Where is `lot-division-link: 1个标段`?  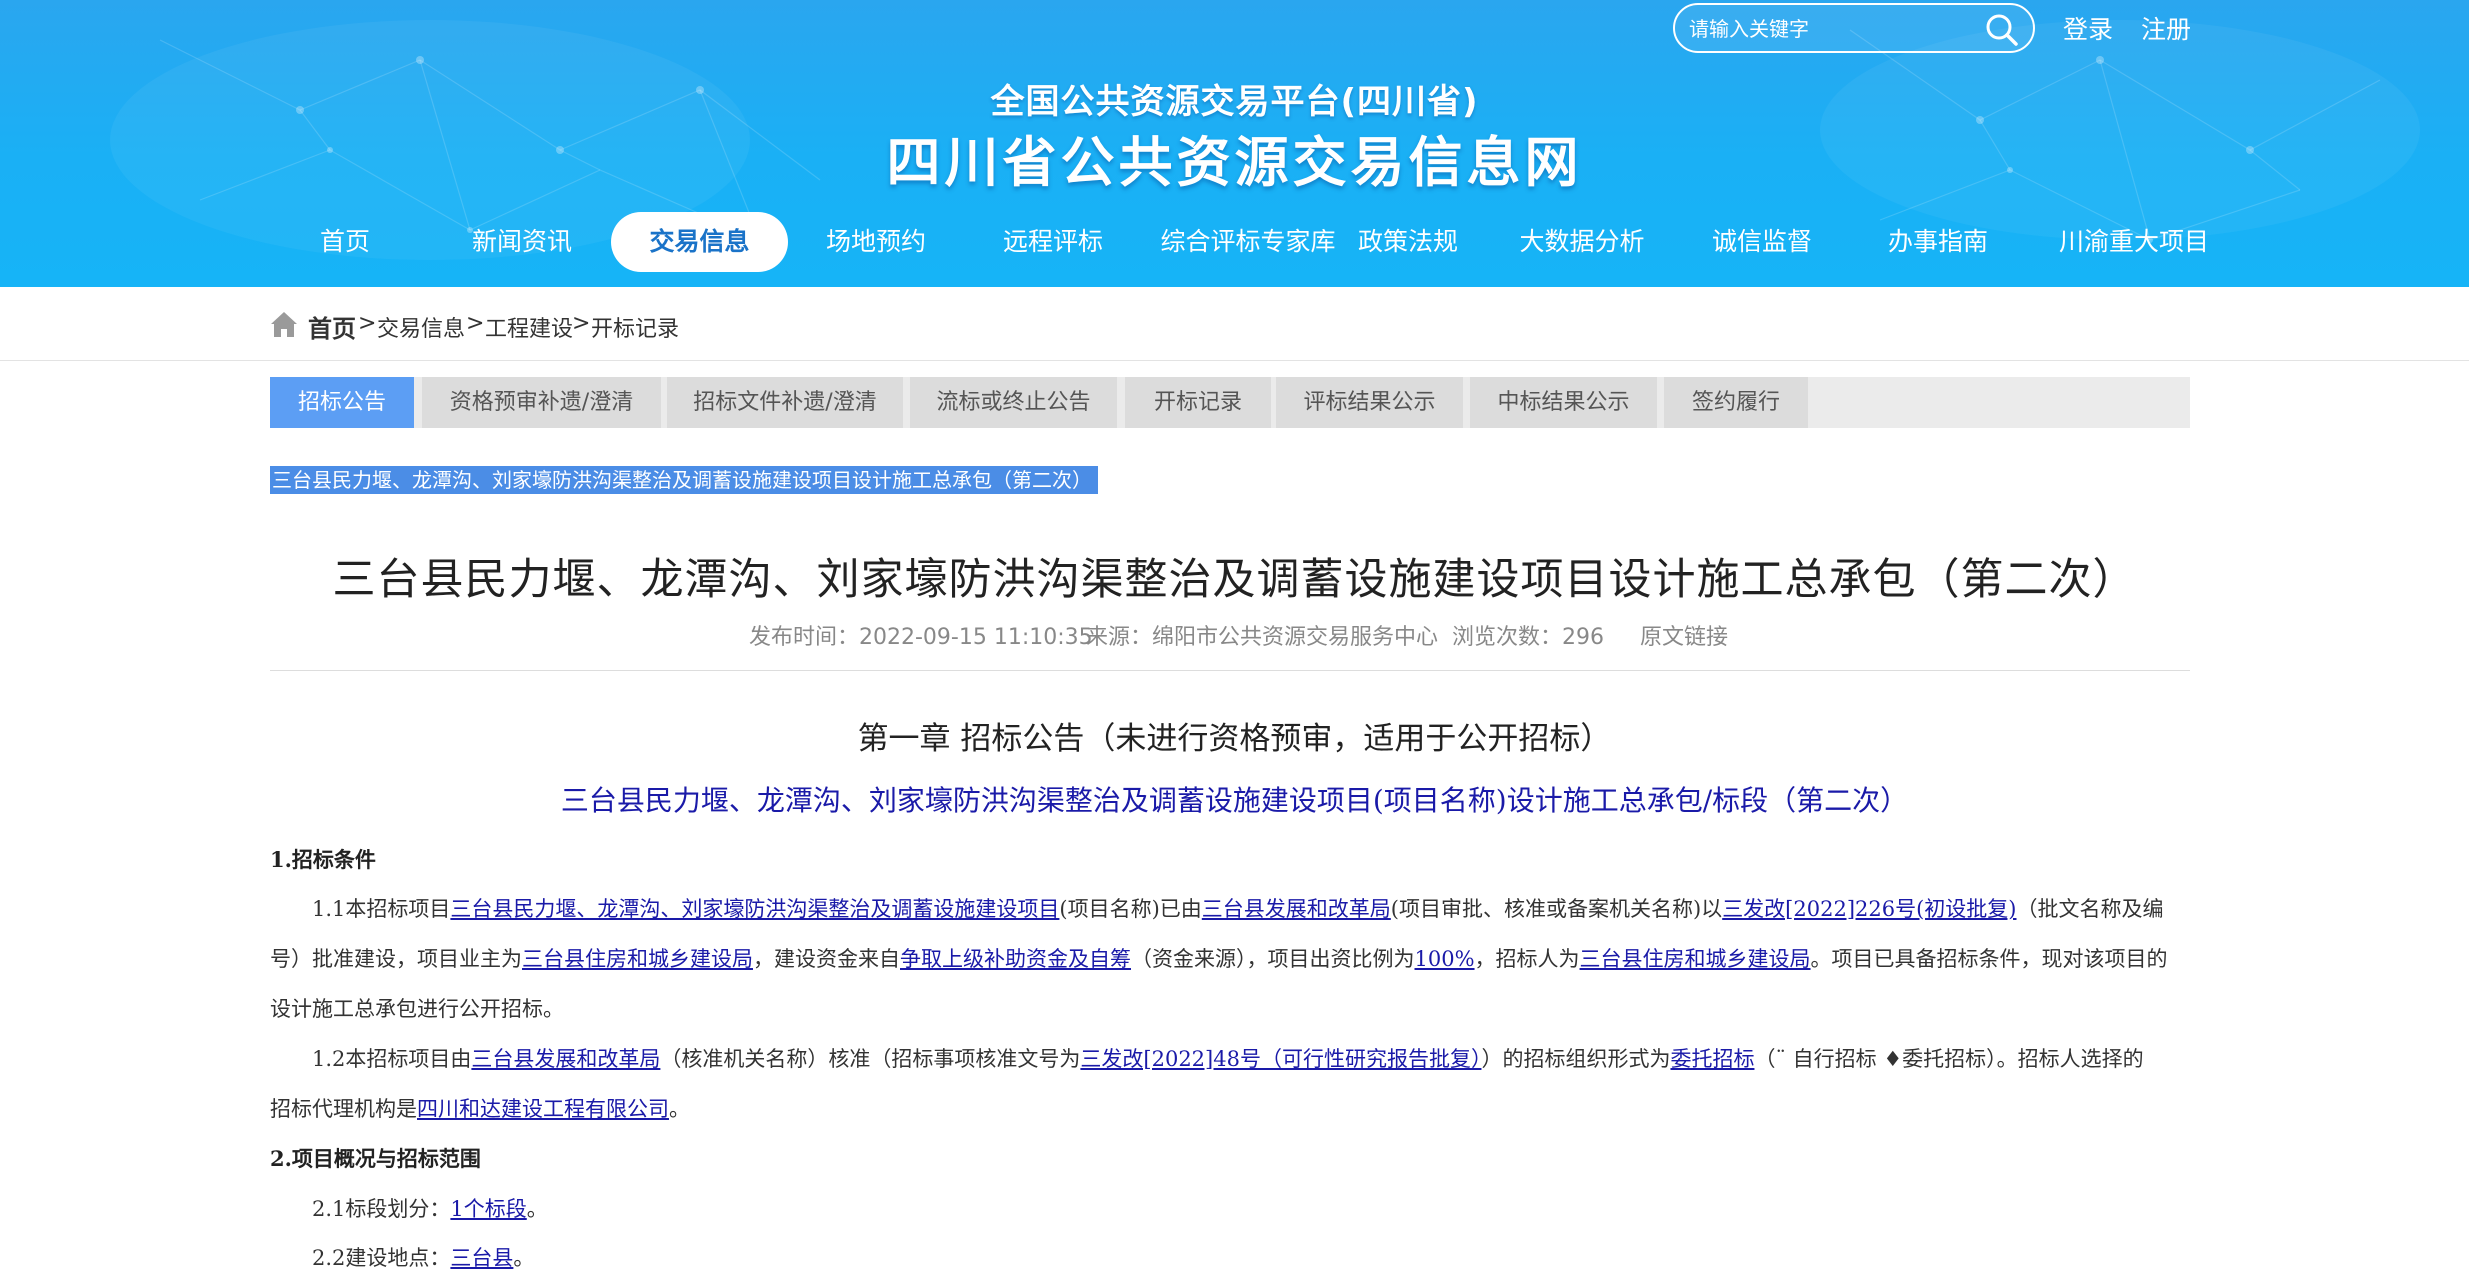 lot-division-link: 1个标段 is located at coordinates (488, 1209).